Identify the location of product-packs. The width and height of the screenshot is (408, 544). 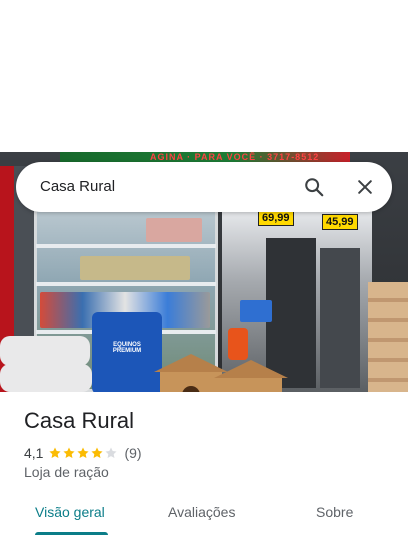
(135, 268).